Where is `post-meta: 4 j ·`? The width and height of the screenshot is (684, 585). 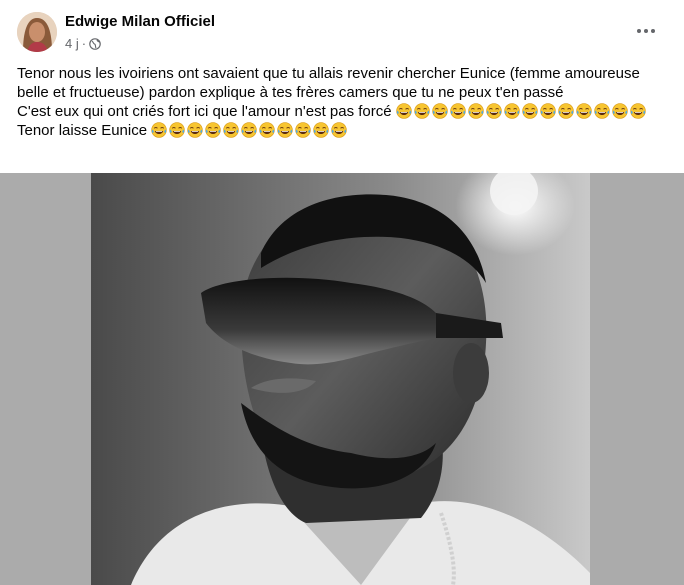 post-meta: 4 j · is located at coordinates (83, 43).